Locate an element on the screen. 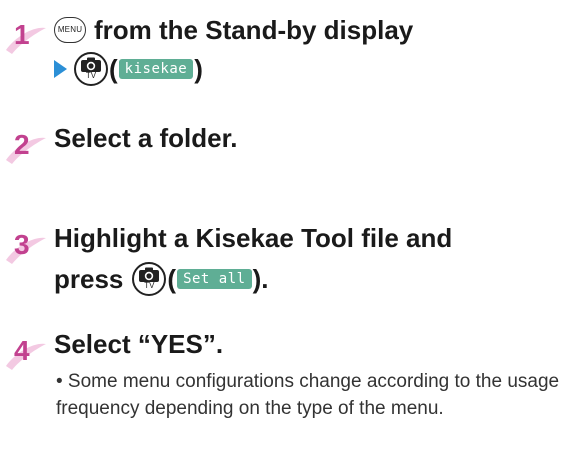  step-number: 3 is located at coordinates (22, 244).